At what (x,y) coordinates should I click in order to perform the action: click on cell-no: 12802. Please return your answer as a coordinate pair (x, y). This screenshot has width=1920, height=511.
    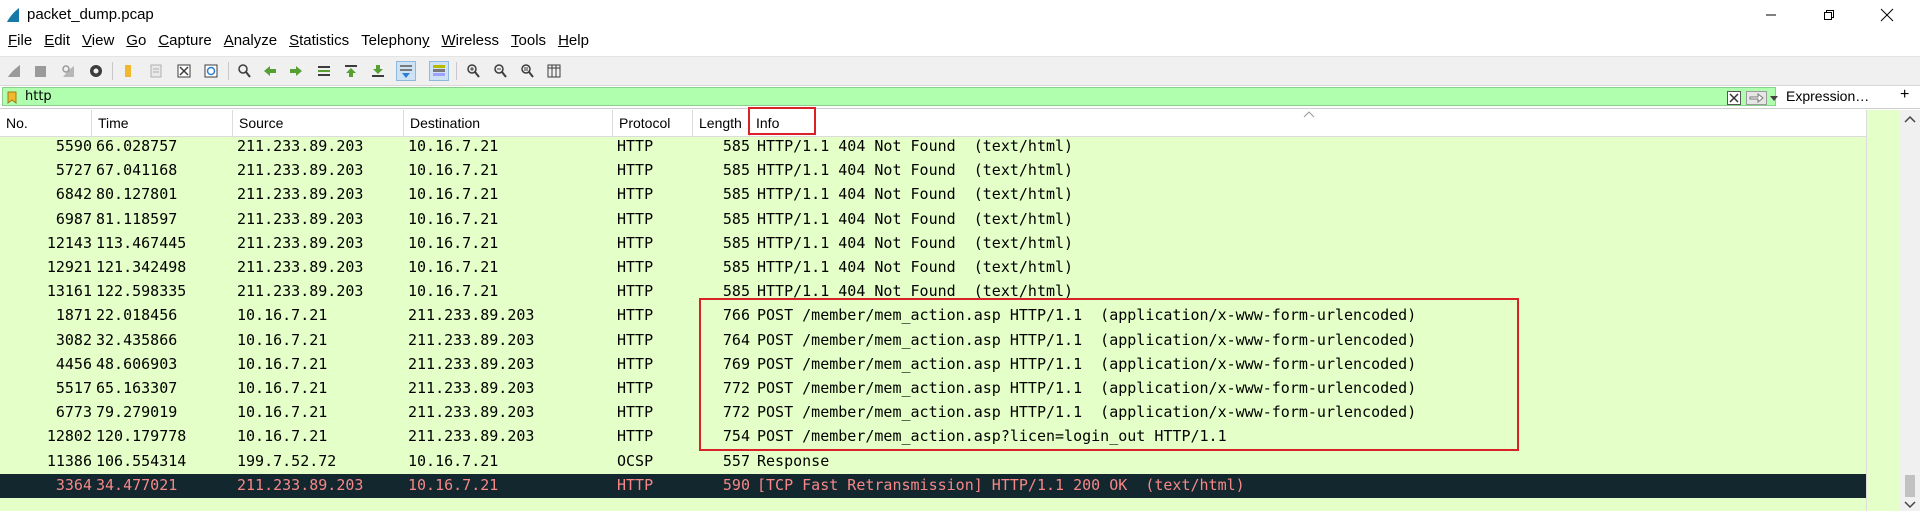
    Looking at the image, I should click on (69, 436).